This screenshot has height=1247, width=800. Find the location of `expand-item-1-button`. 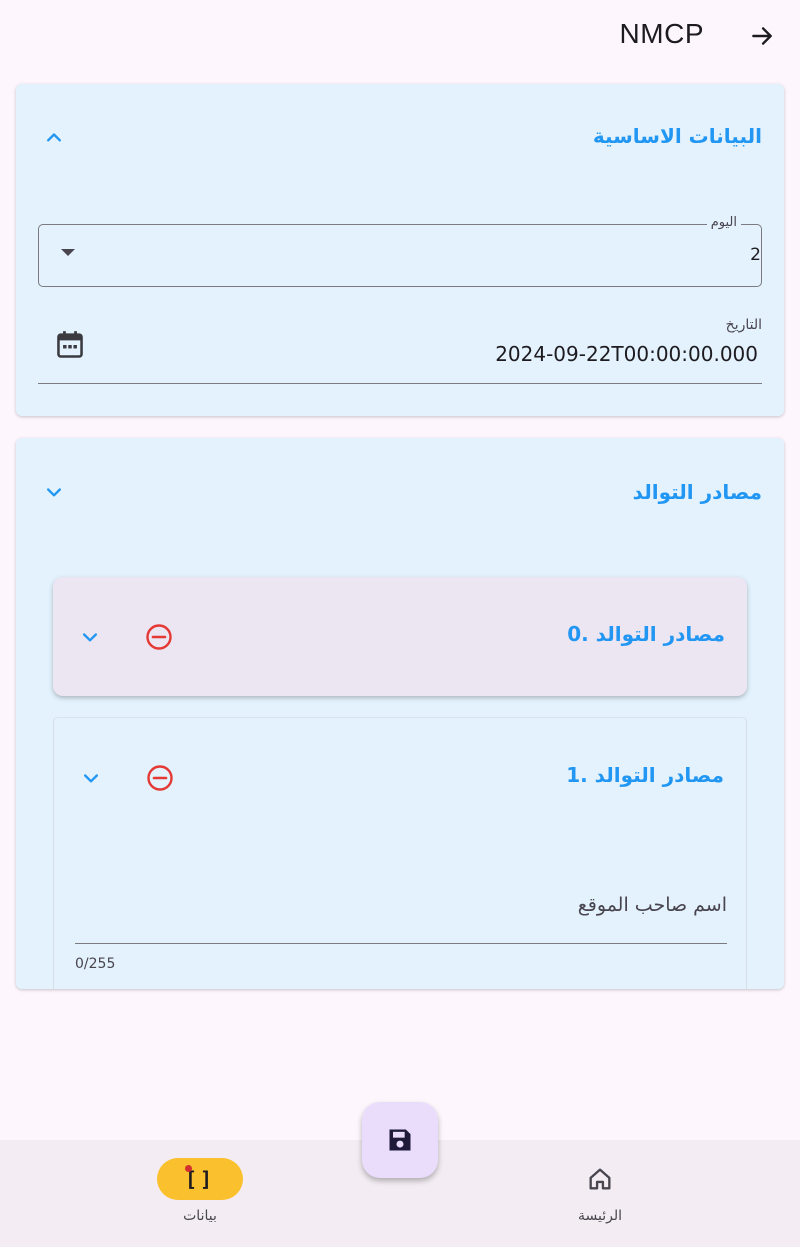

expand-item-1-button is located at coordinates (91, 778).